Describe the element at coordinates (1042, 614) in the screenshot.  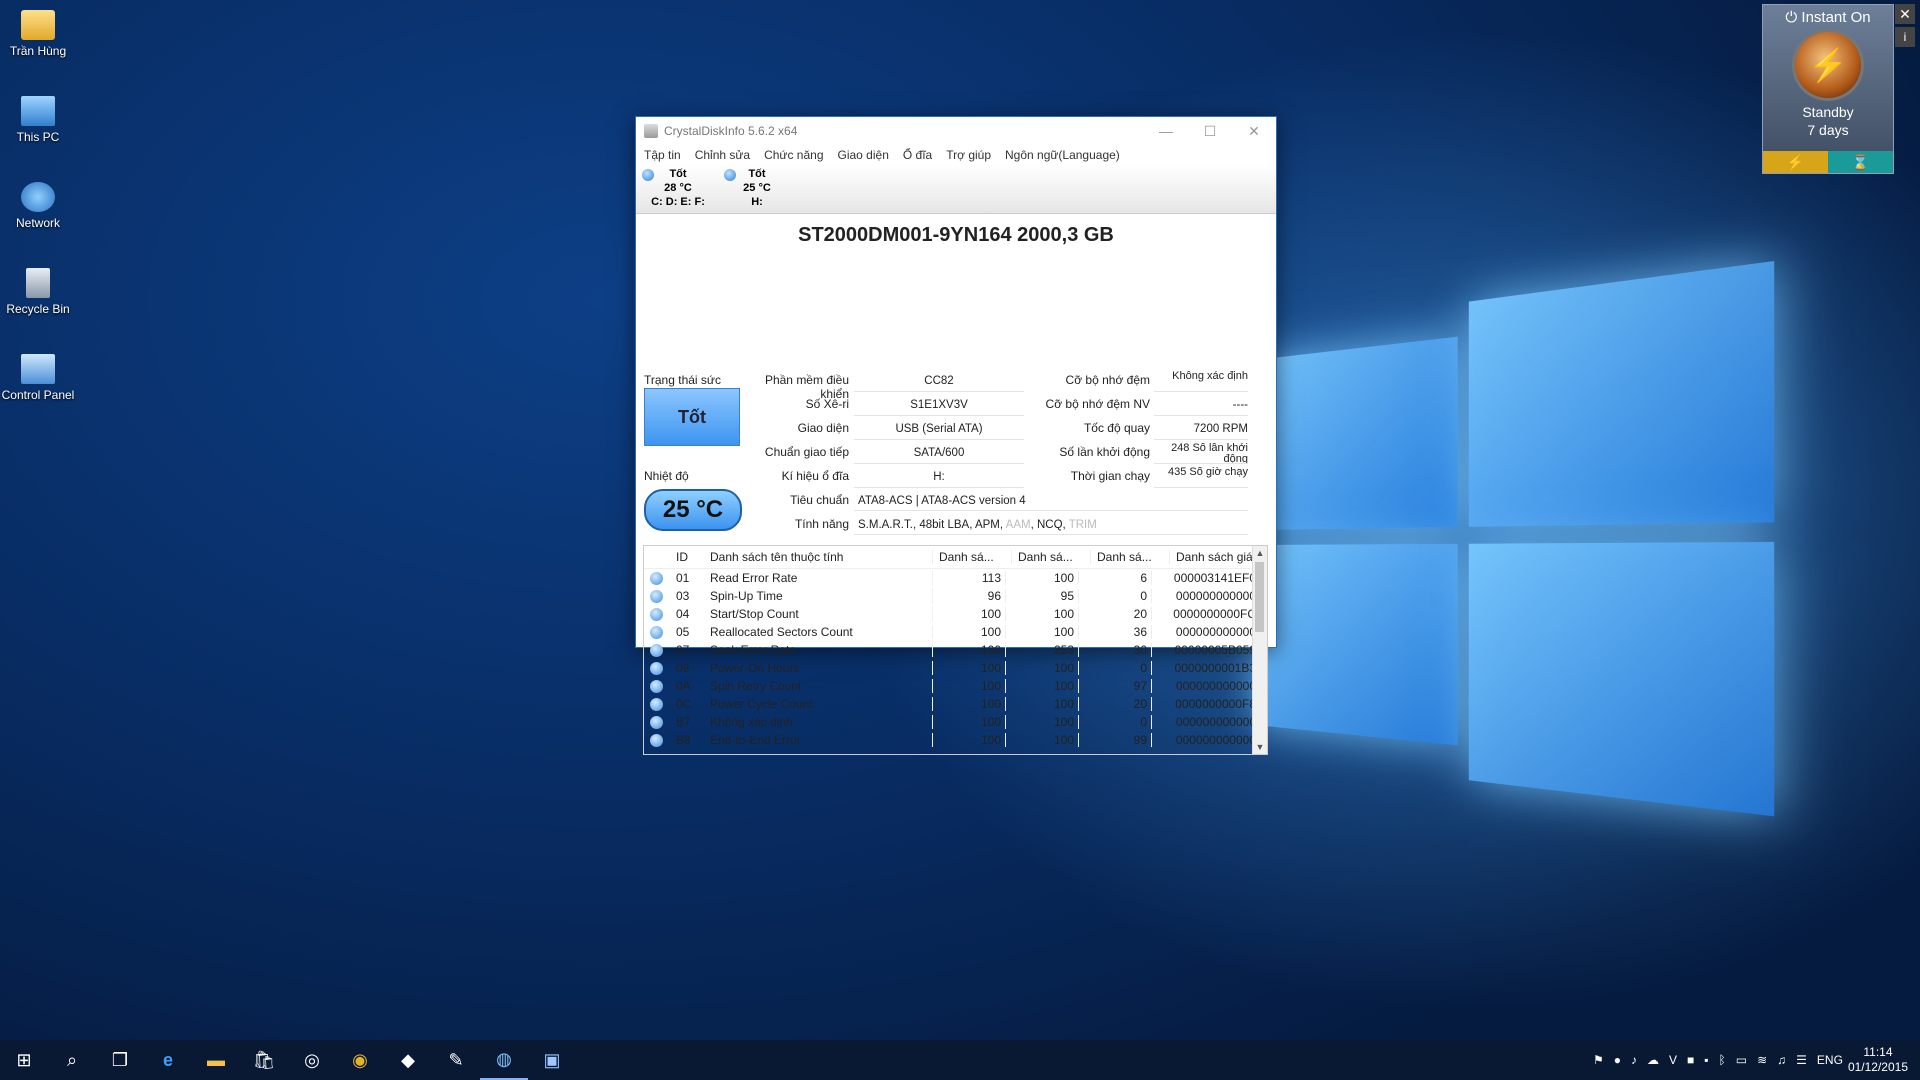
I see `attribute-worst: 100` at that location.